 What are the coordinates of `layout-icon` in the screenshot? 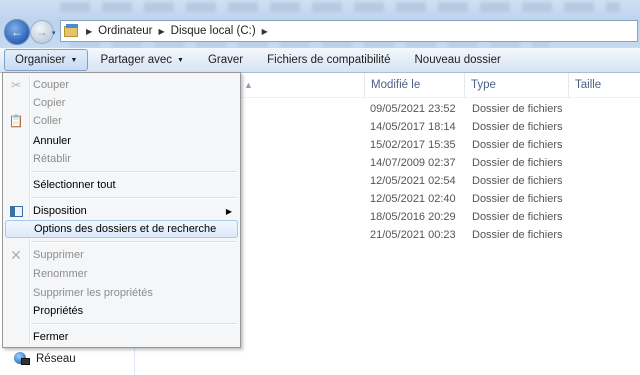 It's located at (16, 211).